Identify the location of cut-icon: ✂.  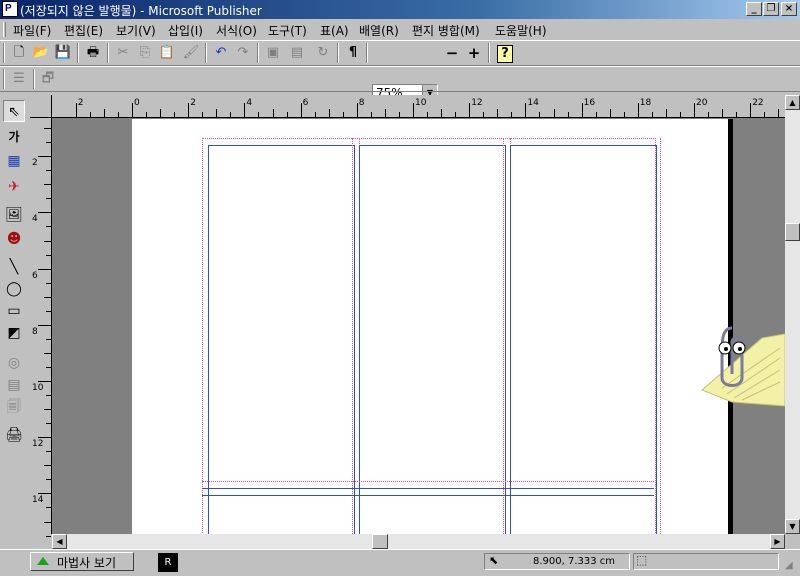
(123, 53).